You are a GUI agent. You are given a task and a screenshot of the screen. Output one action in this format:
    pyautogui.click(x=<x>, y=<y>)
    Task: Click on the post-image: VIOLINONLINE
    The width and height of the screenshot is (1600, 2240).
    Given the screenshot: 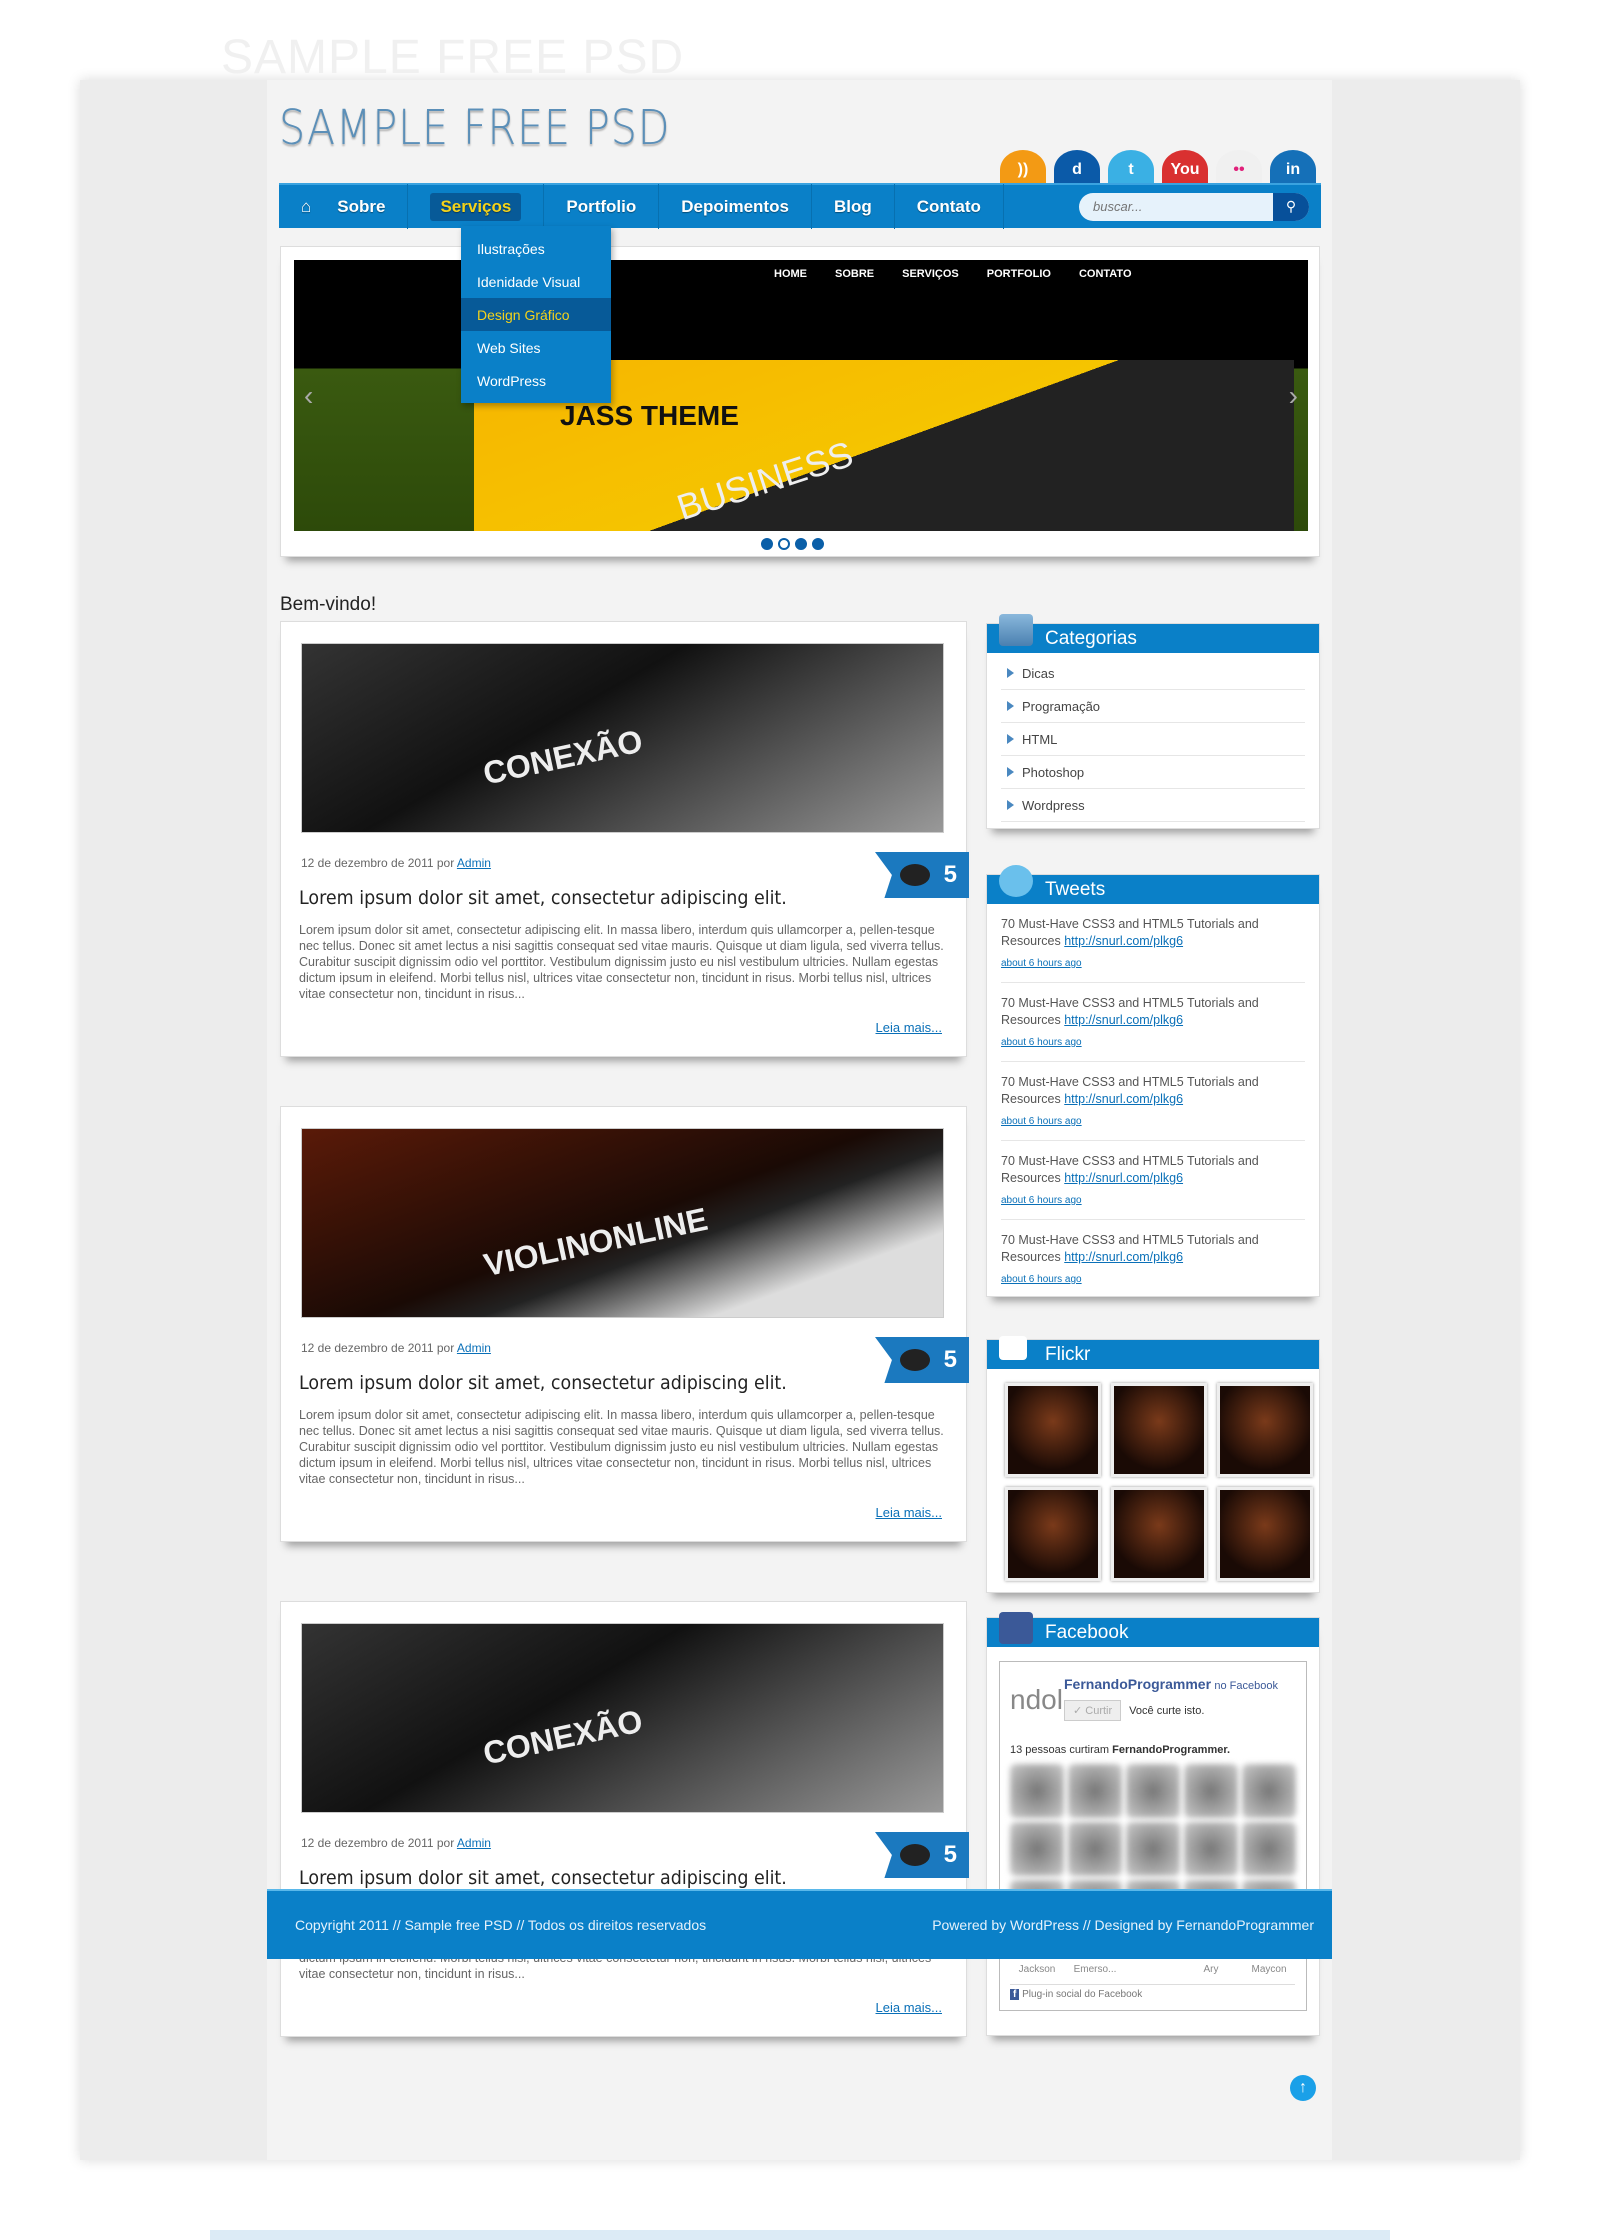 What is the action you would take?
    pyautogui.click(x=622, y=1223)
    